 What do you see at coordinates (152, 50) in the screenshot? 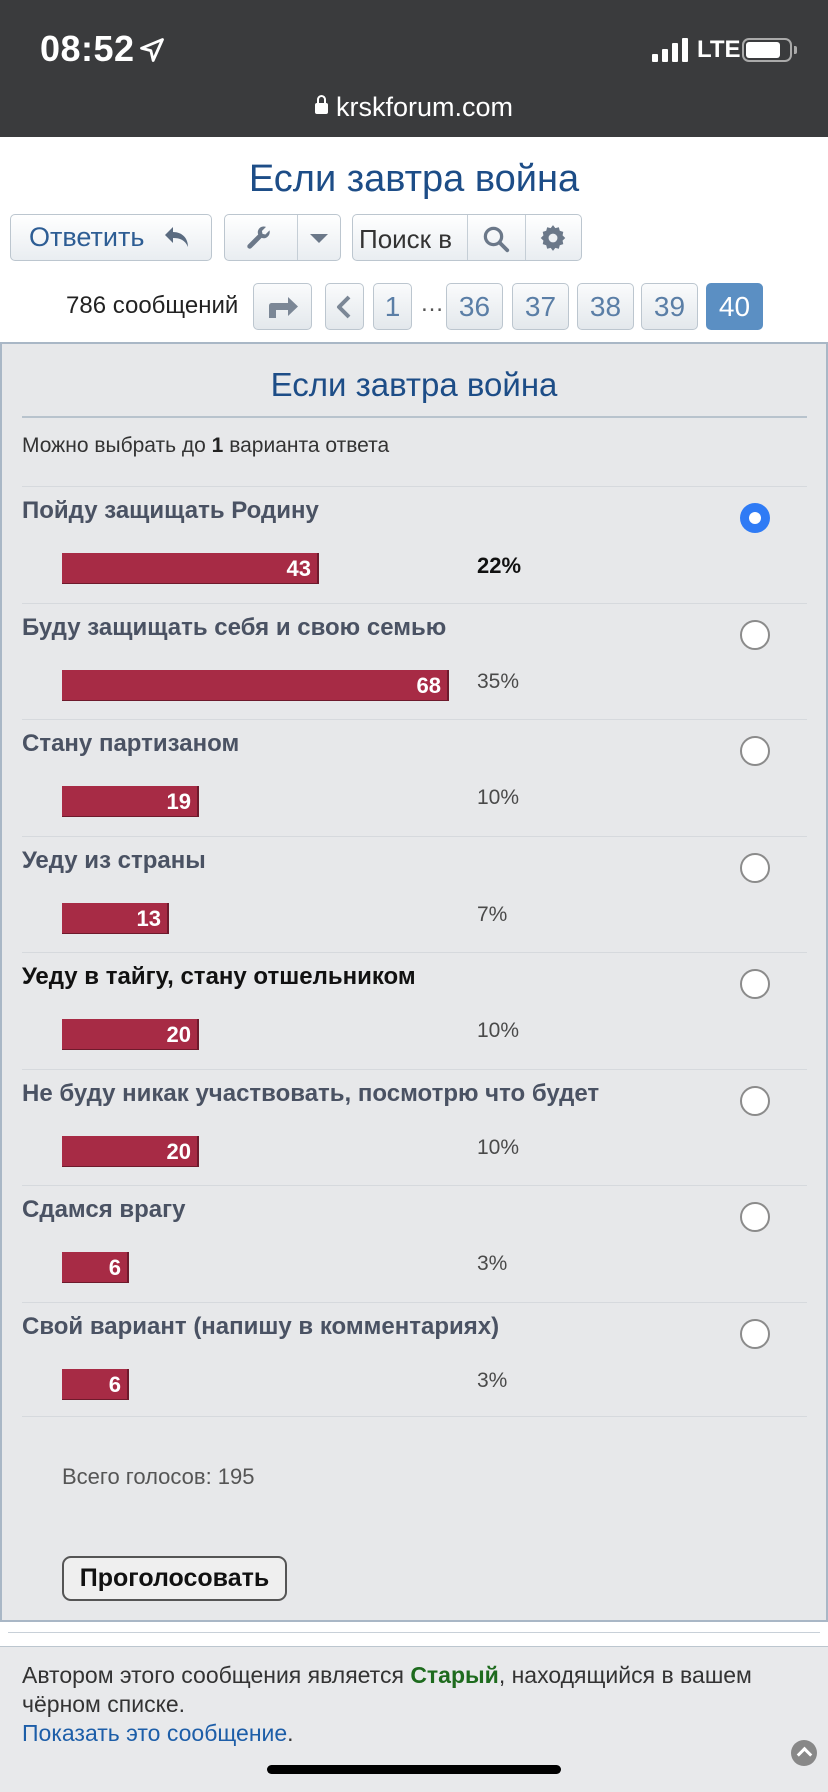
I see `location-arrow-icon` at bounding box center [152, 50].